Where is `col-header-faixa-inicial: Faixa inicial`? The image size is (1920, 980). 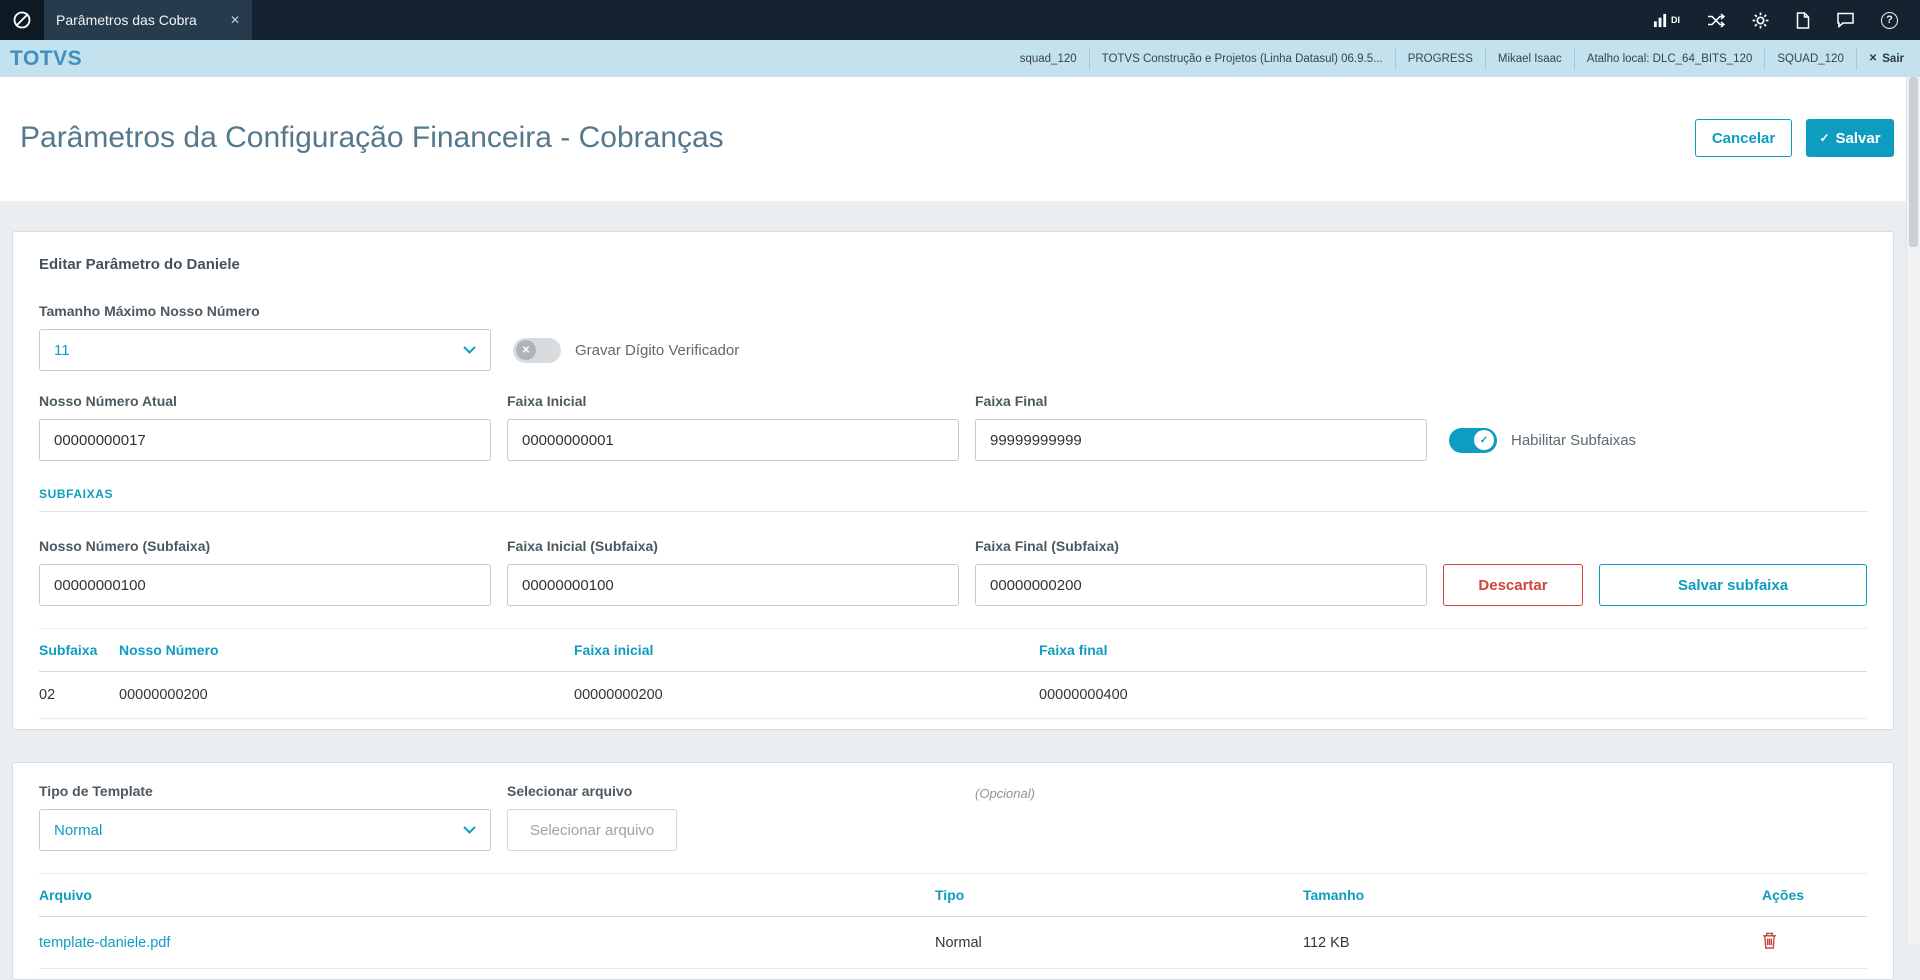 col-header-faixa-inicial: Faixa inicial is located at coordinates (806, 650).